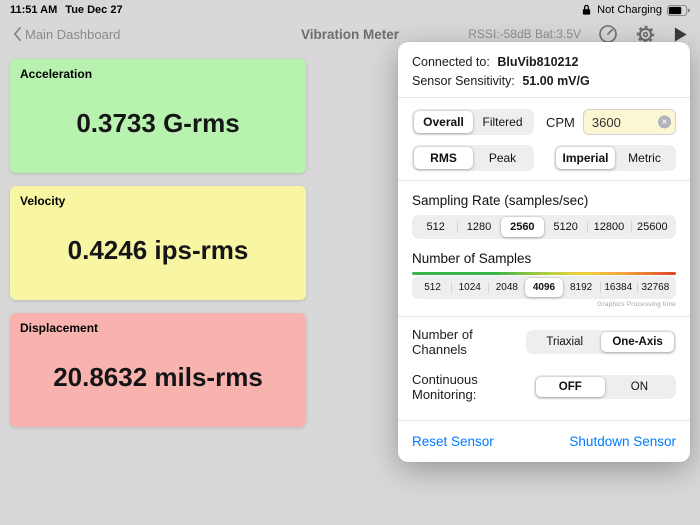  What do you see at coordinates (608, 34) in the screenshot?
I see `gauge-icon` at bounding box center [608, 34].